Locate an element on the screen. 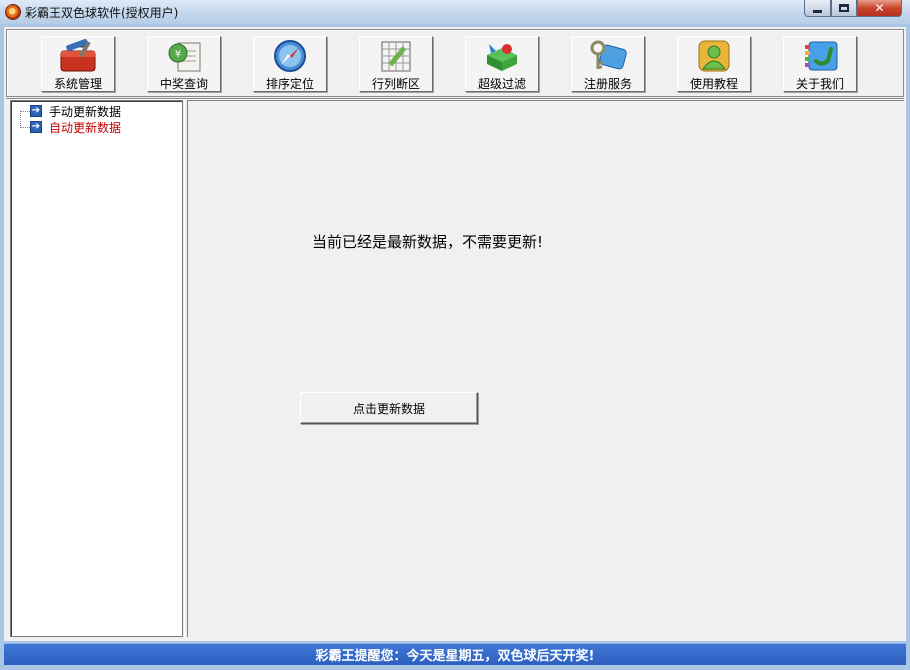 This screenshot has width=910, height=670. grid-pencil-icon is located at coordinates (396, 56).